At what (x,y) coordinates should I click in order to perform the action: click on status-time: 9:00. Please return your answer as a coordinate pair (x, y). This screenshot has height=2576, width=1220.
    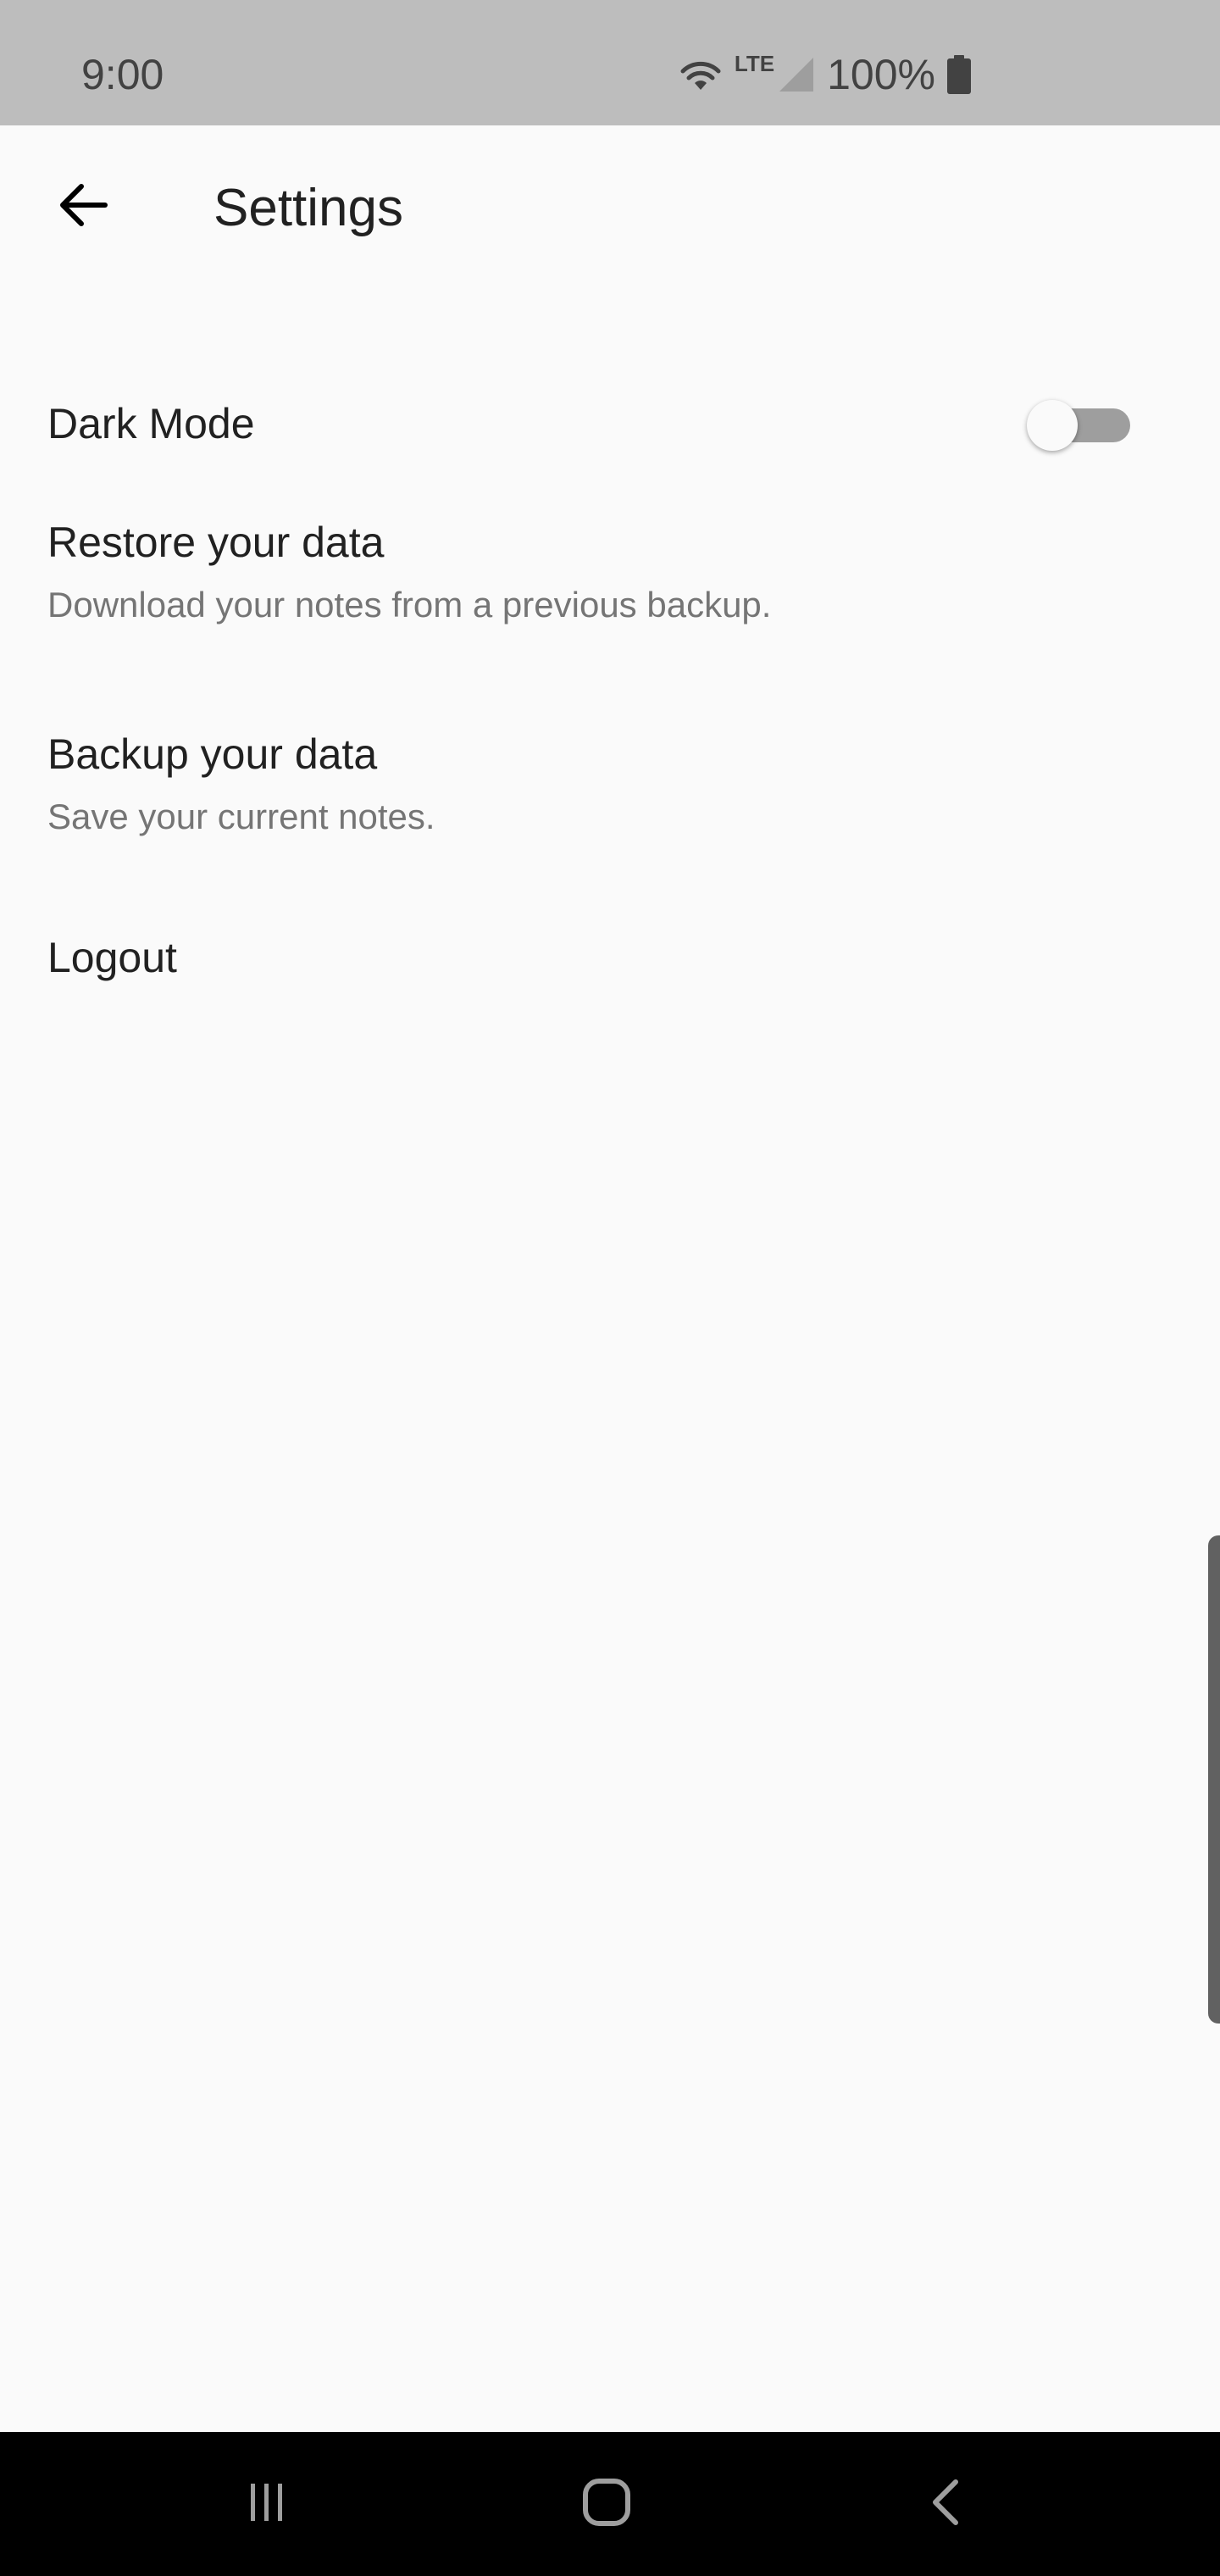
    Looking at the image, I should click on (122, 74).